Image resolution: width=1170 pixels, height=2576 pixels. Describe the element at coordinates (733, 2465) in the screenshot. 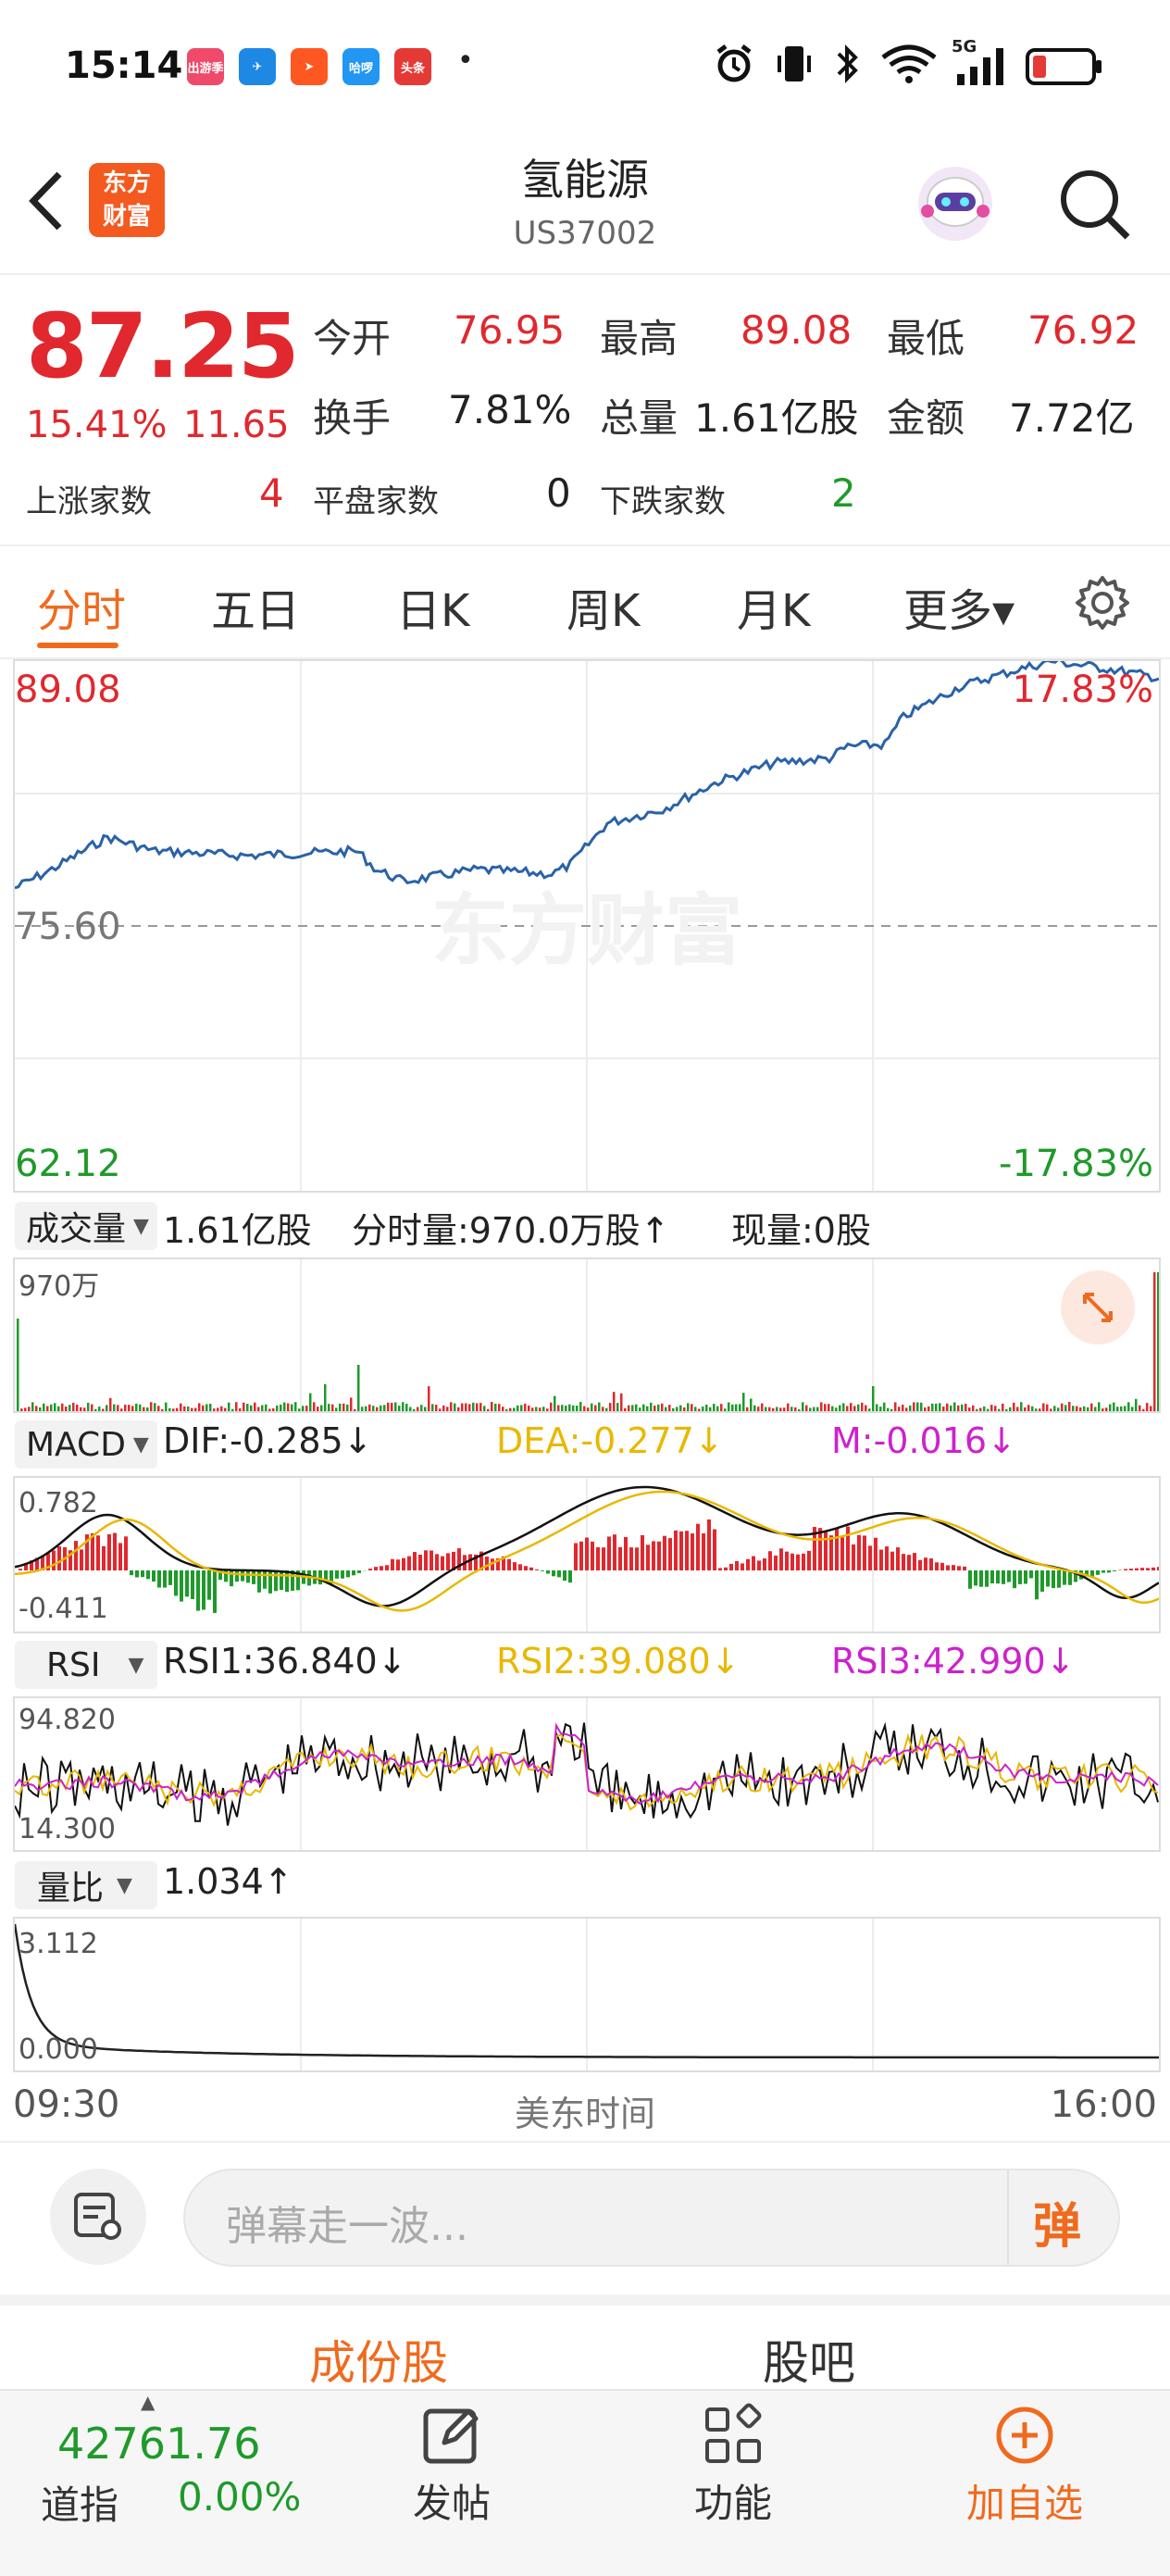

I see `functions-button: 功能` at that location.